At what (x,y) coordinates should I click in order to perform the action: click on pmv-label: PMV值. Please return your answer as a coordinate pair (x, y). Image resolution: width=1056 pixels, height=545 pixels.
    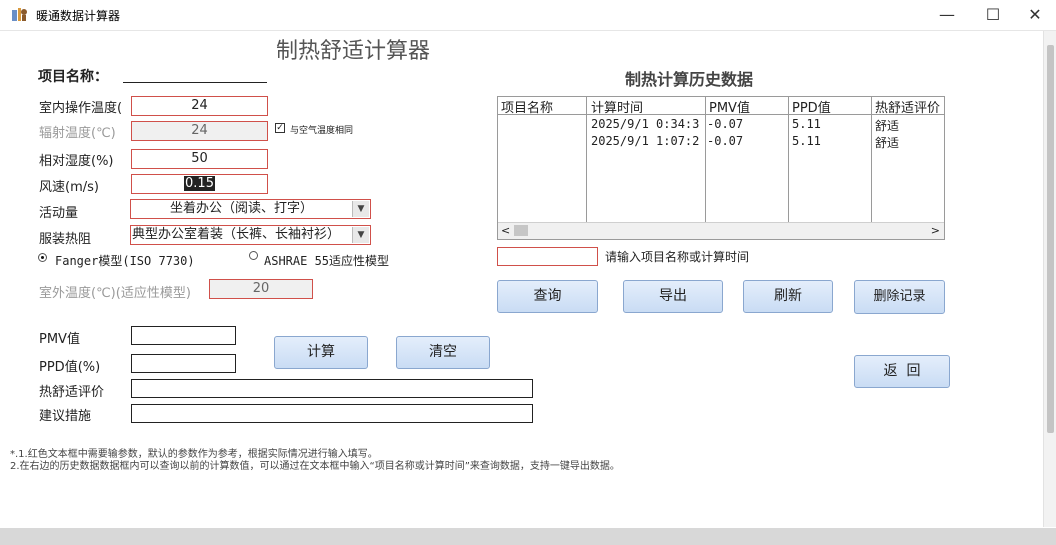
    Looking at the image, I should click on (59, 339).